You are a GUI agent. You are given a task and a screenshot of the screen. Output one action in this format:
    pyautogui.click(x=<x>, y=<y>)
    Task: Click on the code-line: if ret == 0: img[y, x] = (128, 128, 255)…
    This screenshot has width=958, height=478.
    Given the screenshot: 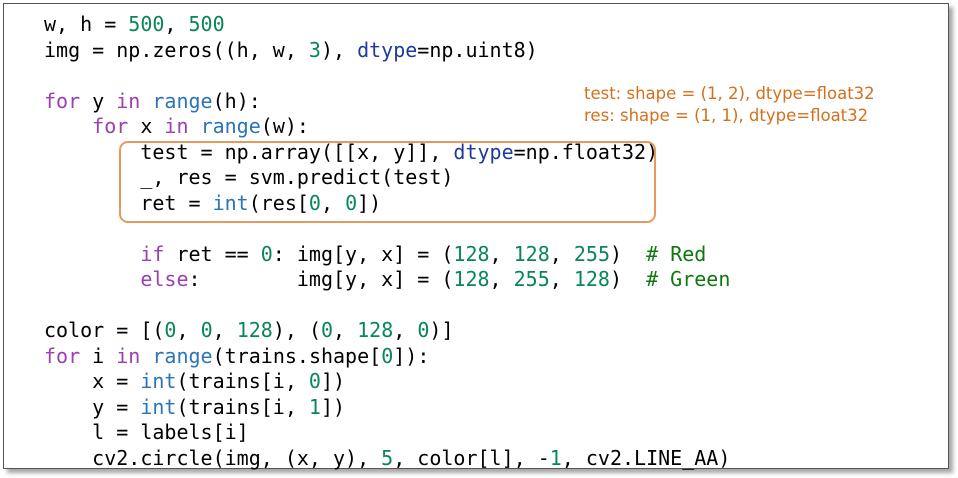 What is the action you would take?
    pyautogui.click(x=423, y=253)
    